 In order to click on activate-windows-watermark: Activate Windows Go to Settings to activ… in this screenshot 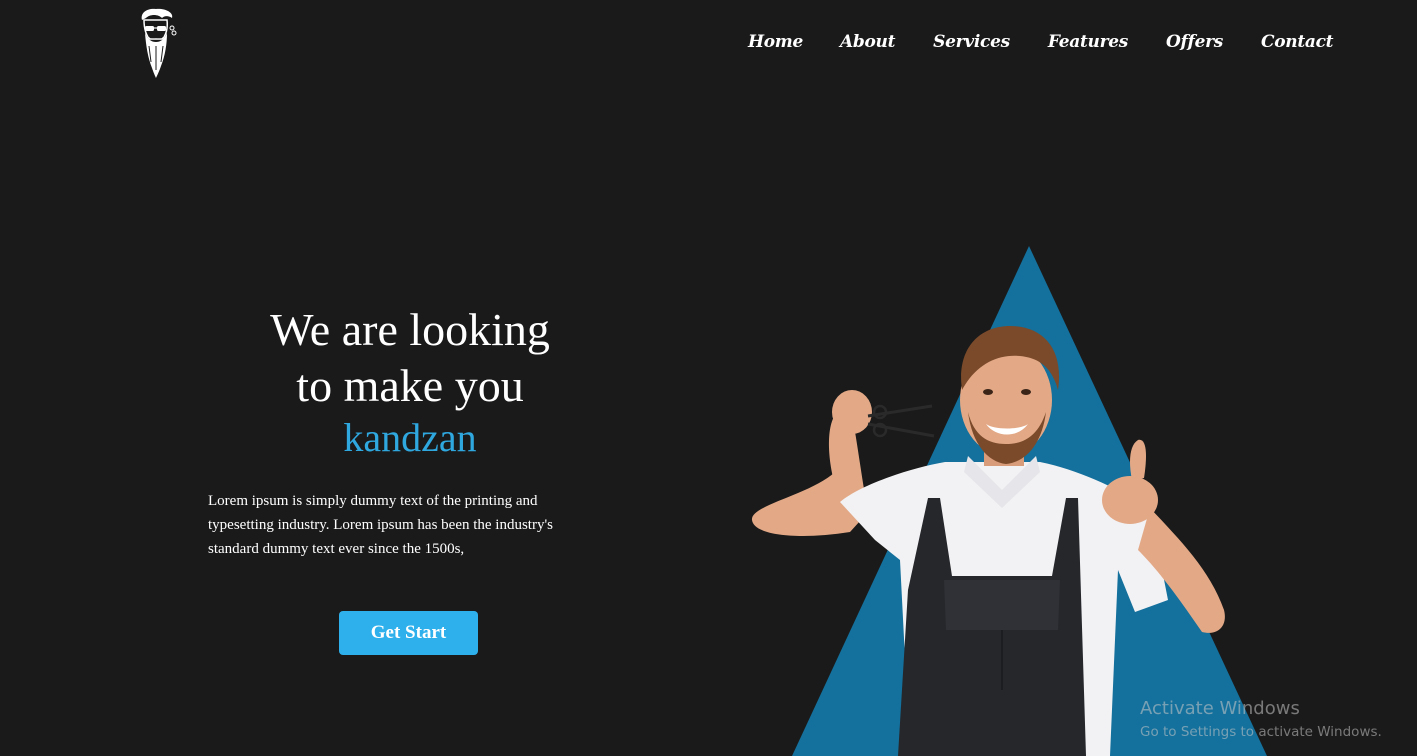, I will do `click(1261, 720)`.